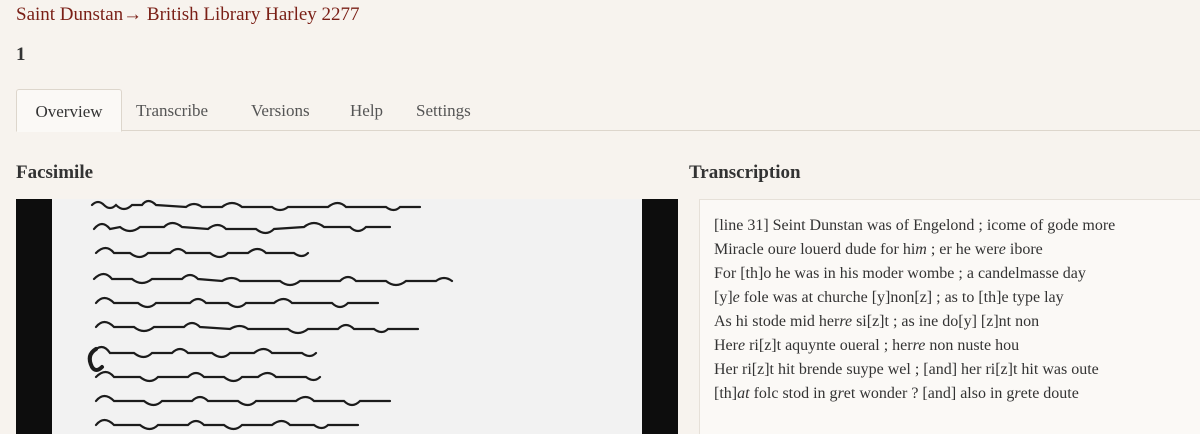 Image resolution: width=1200 pixels, height=434 pixels. What do you see at coordinates (69, 110) in the screenshot?
I see `tab-overview: Overview` at bounding box center [69, 110].